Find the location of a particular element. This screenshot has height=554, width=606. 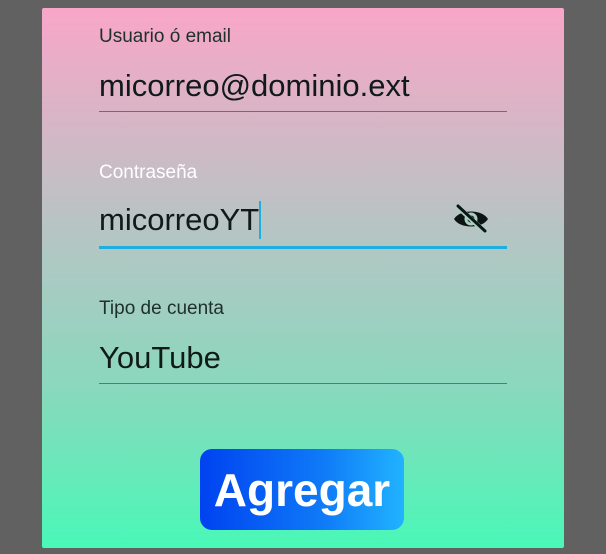

account-type-value: YouTube is located at coordinates (160, 357).